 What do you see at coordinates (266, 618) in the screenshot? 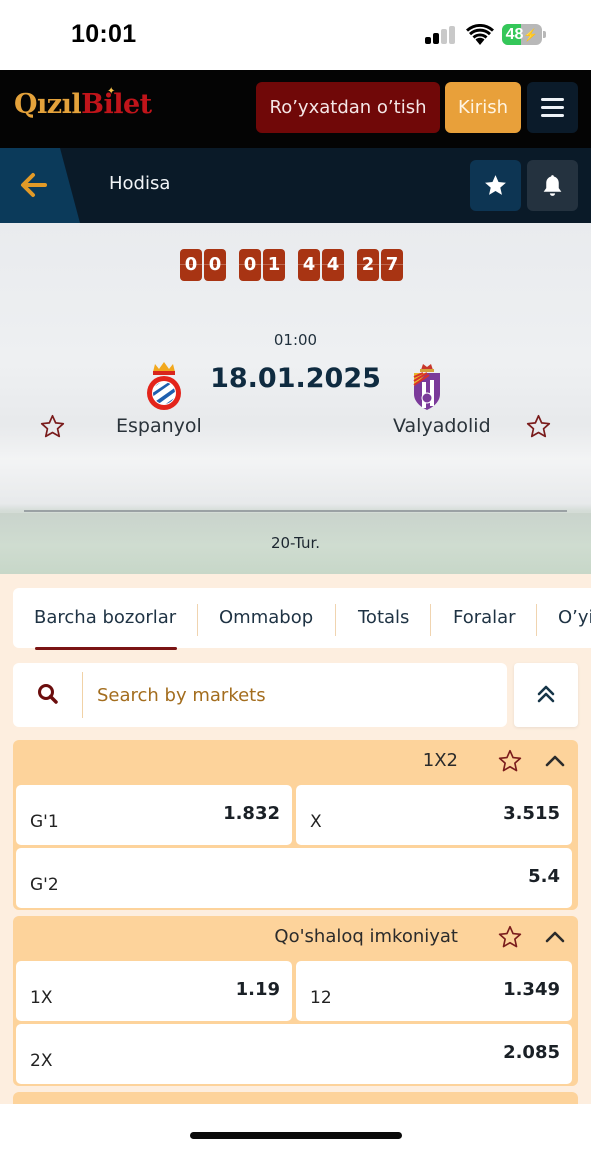
I see `tab-popular: Ommabop` at bounding box center [266, 618].